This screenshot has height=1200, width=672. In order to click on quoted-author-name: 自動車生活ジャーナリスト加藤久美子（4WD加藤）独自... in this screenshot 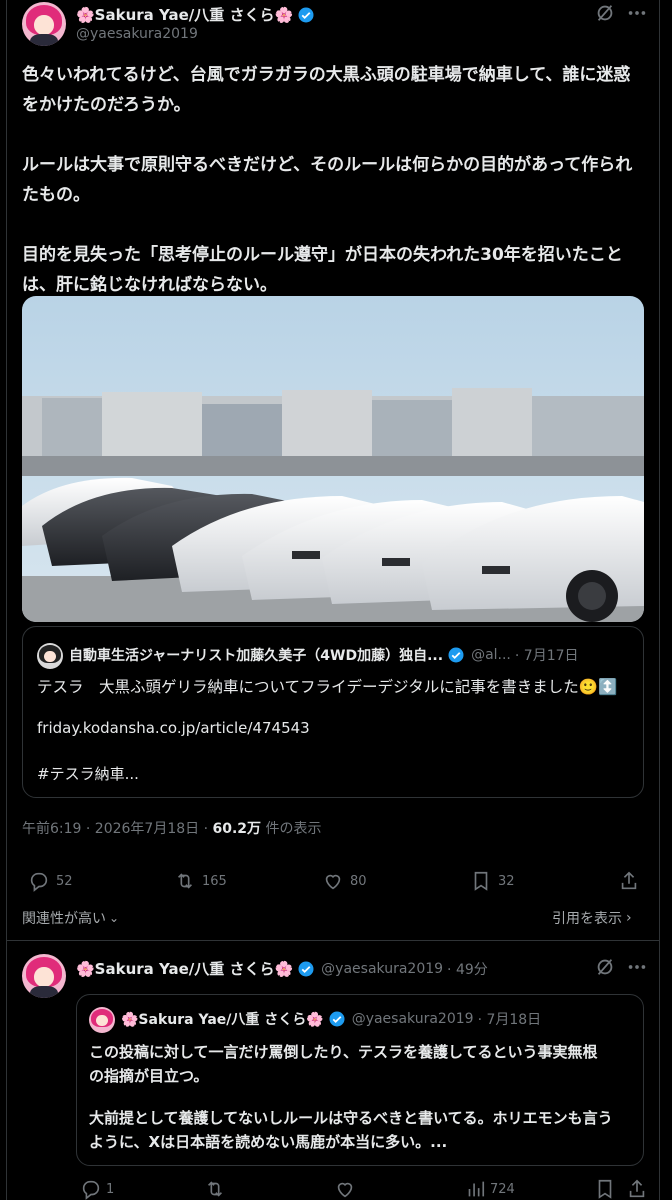, I will do `click(256, 656)`.